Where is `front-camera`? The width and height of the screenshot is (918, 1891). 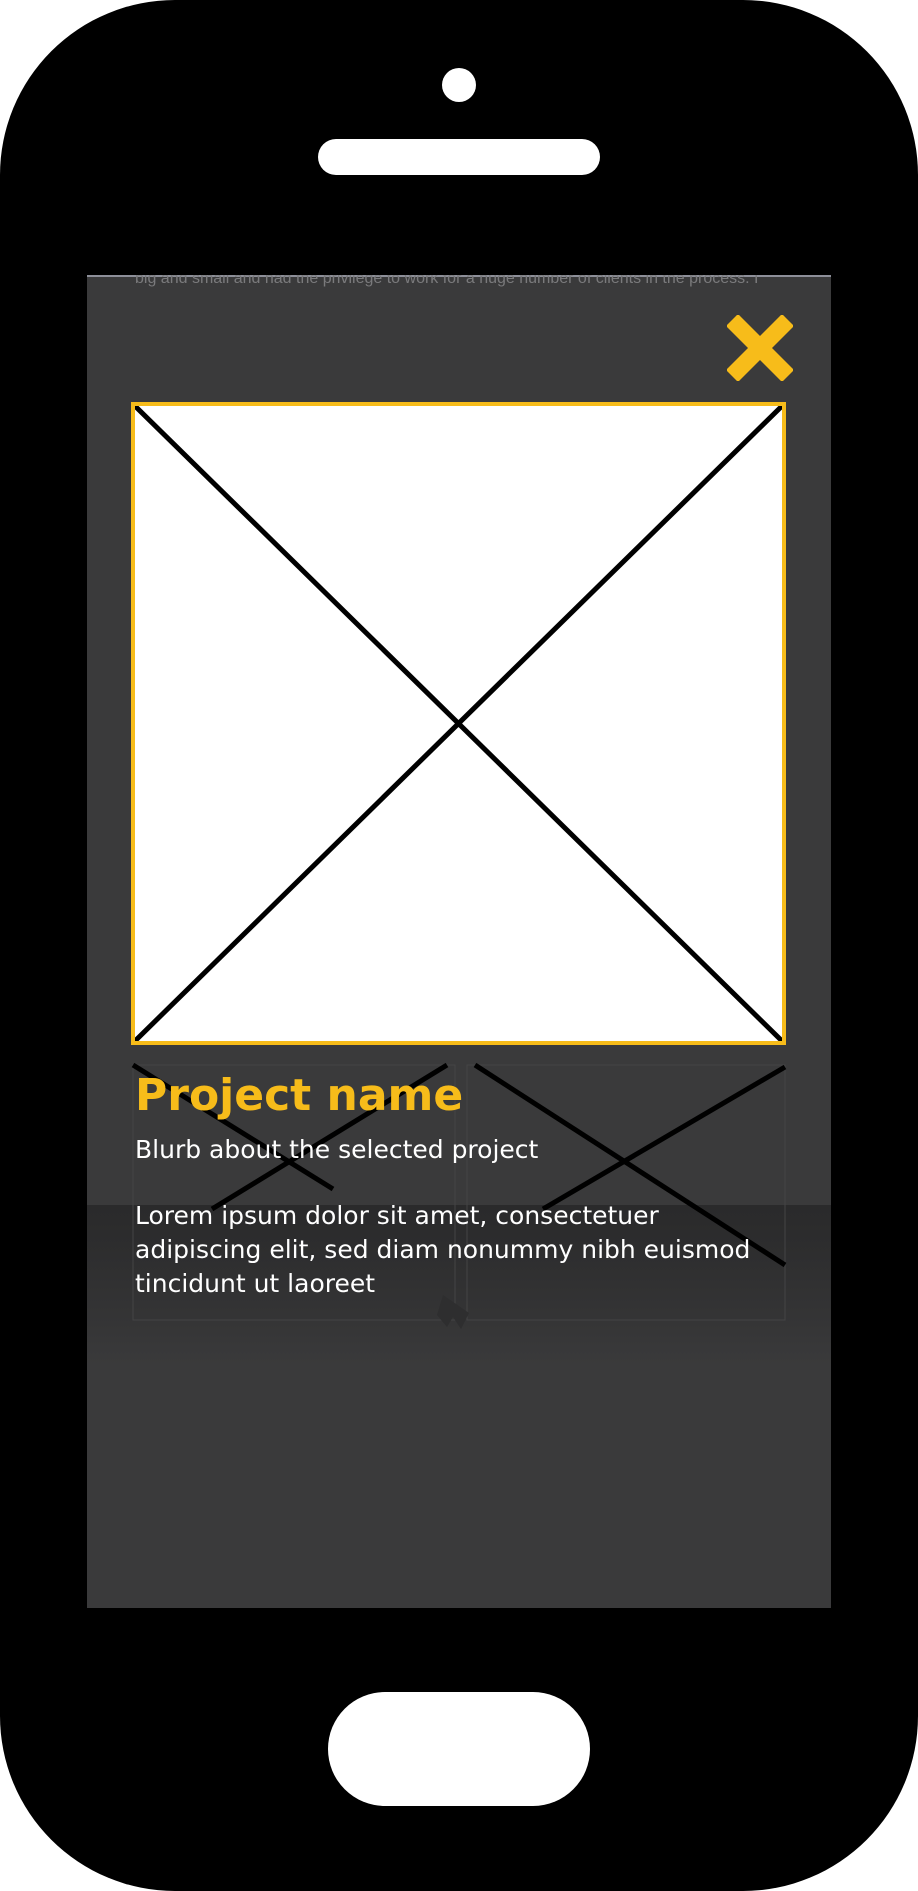
front-camera is located at coordinates (459, 85).